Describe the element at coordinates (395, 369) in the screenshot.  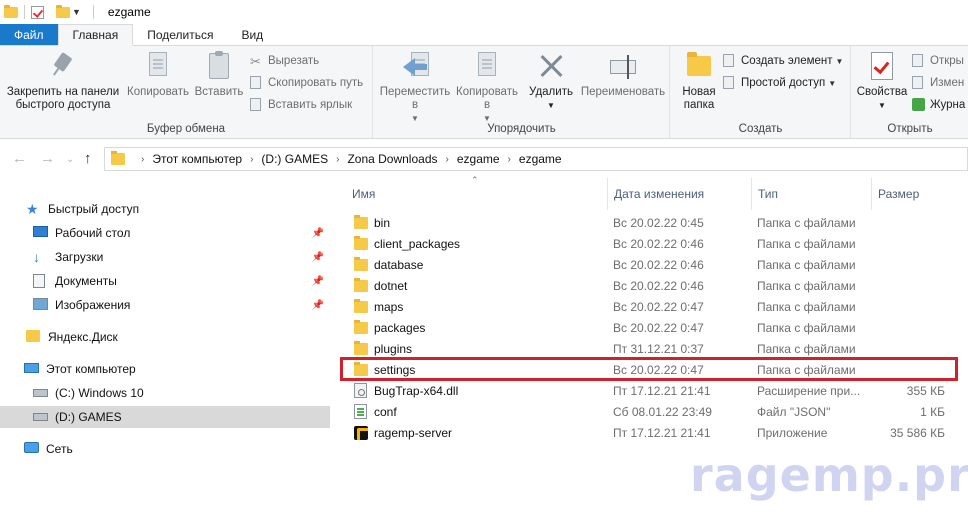
I see `file-name: settings` at that location.